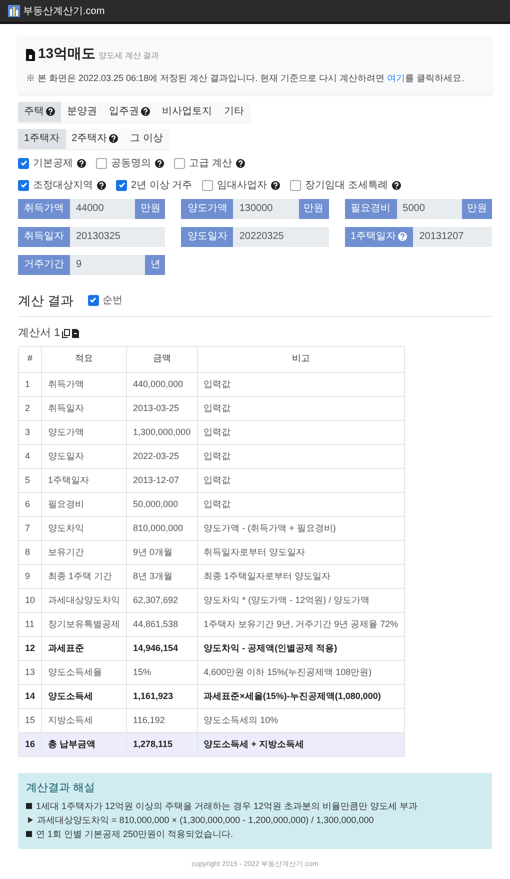  Describe the element at coordinates (84, 624) in the screenshot. I see `table-cell: 장기보유특별공제` at that location.